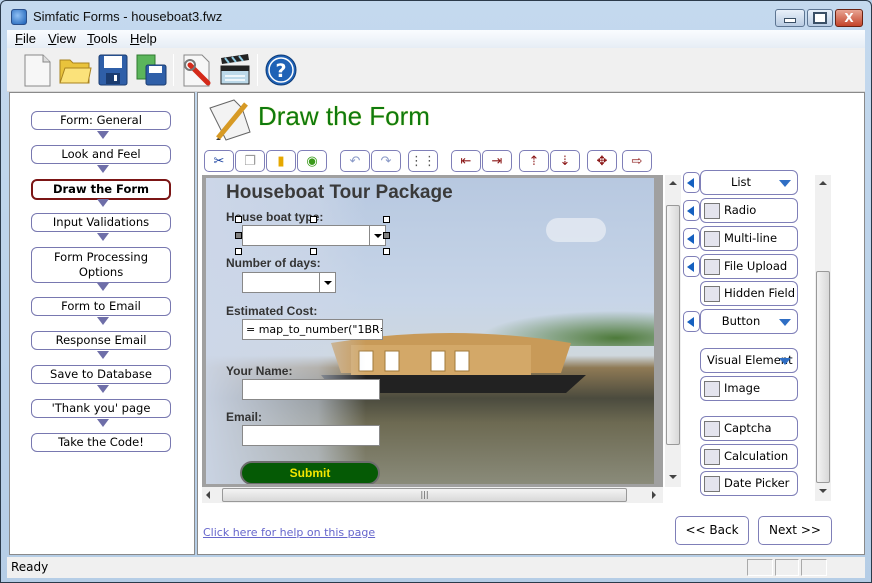 The height and width of the screenshot is (583, 872). What do you see at coordinates (143, 38) in the screenshot?
I see `menu-help: Help` at bounding box center [143, 38].